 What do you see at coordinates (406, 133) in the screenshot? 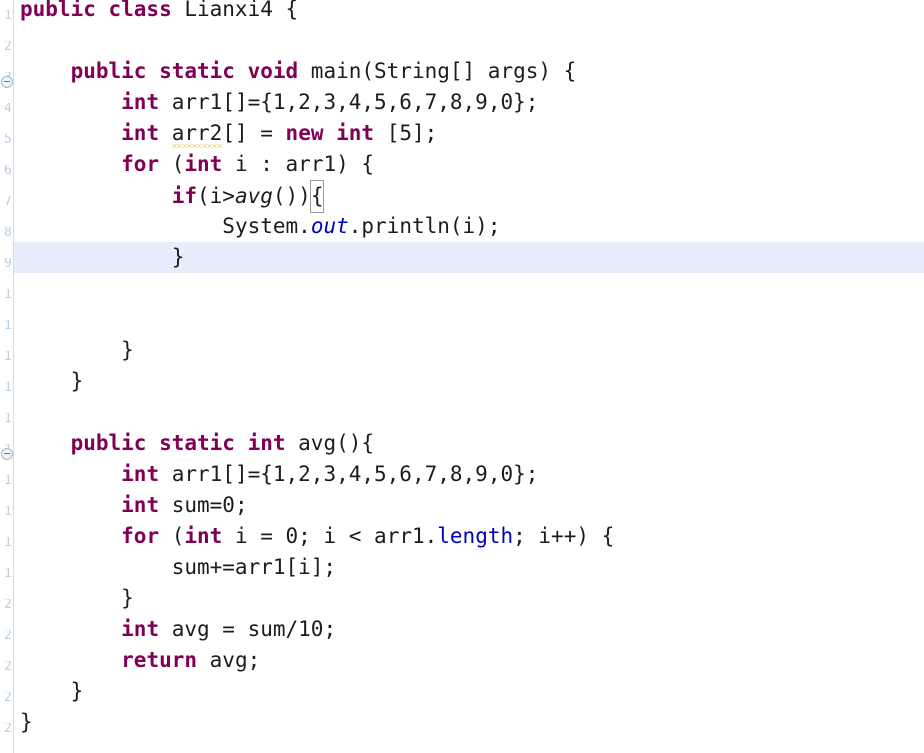
I see `token-array-size: [5];` at bounding box center [406, 133].